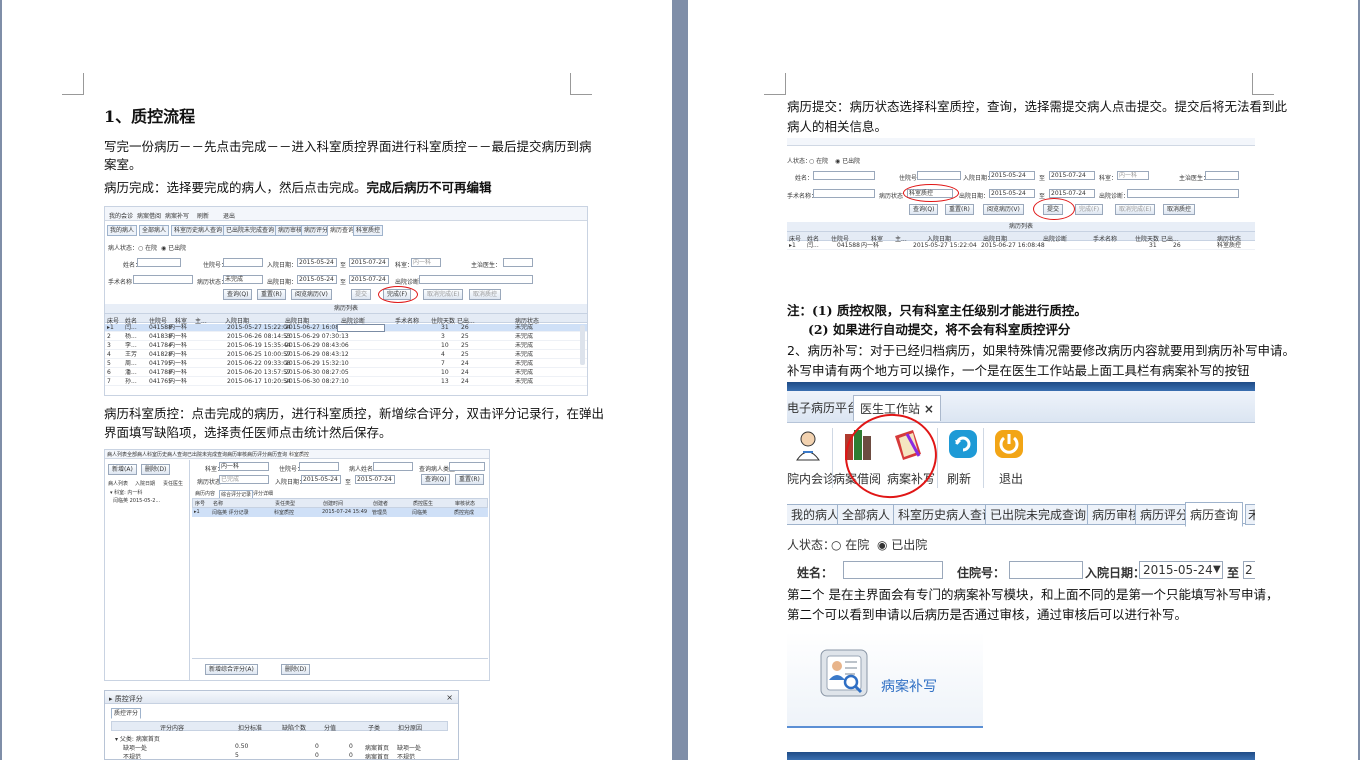 Image resolution: width=1360 pixels, height=760 pixels. I want to click on tab: 科室质控, so click(368, 230).